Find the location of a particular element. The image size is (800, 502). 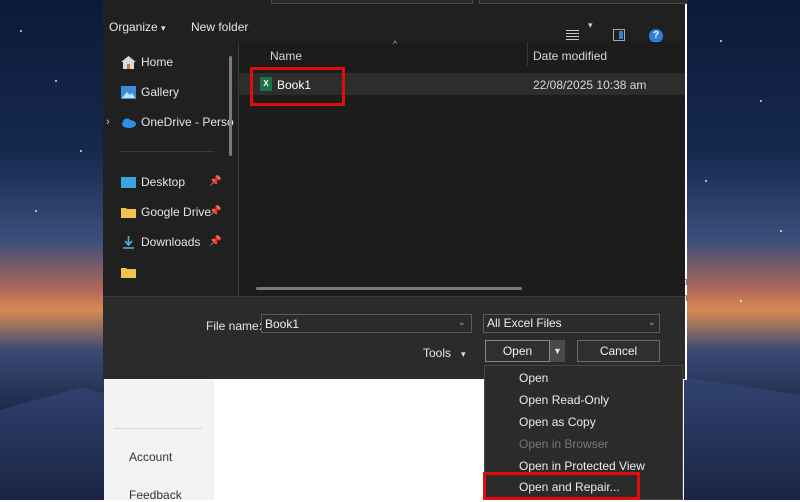

column-header-date-modified: Date modified is located at coordinates (570, 56).